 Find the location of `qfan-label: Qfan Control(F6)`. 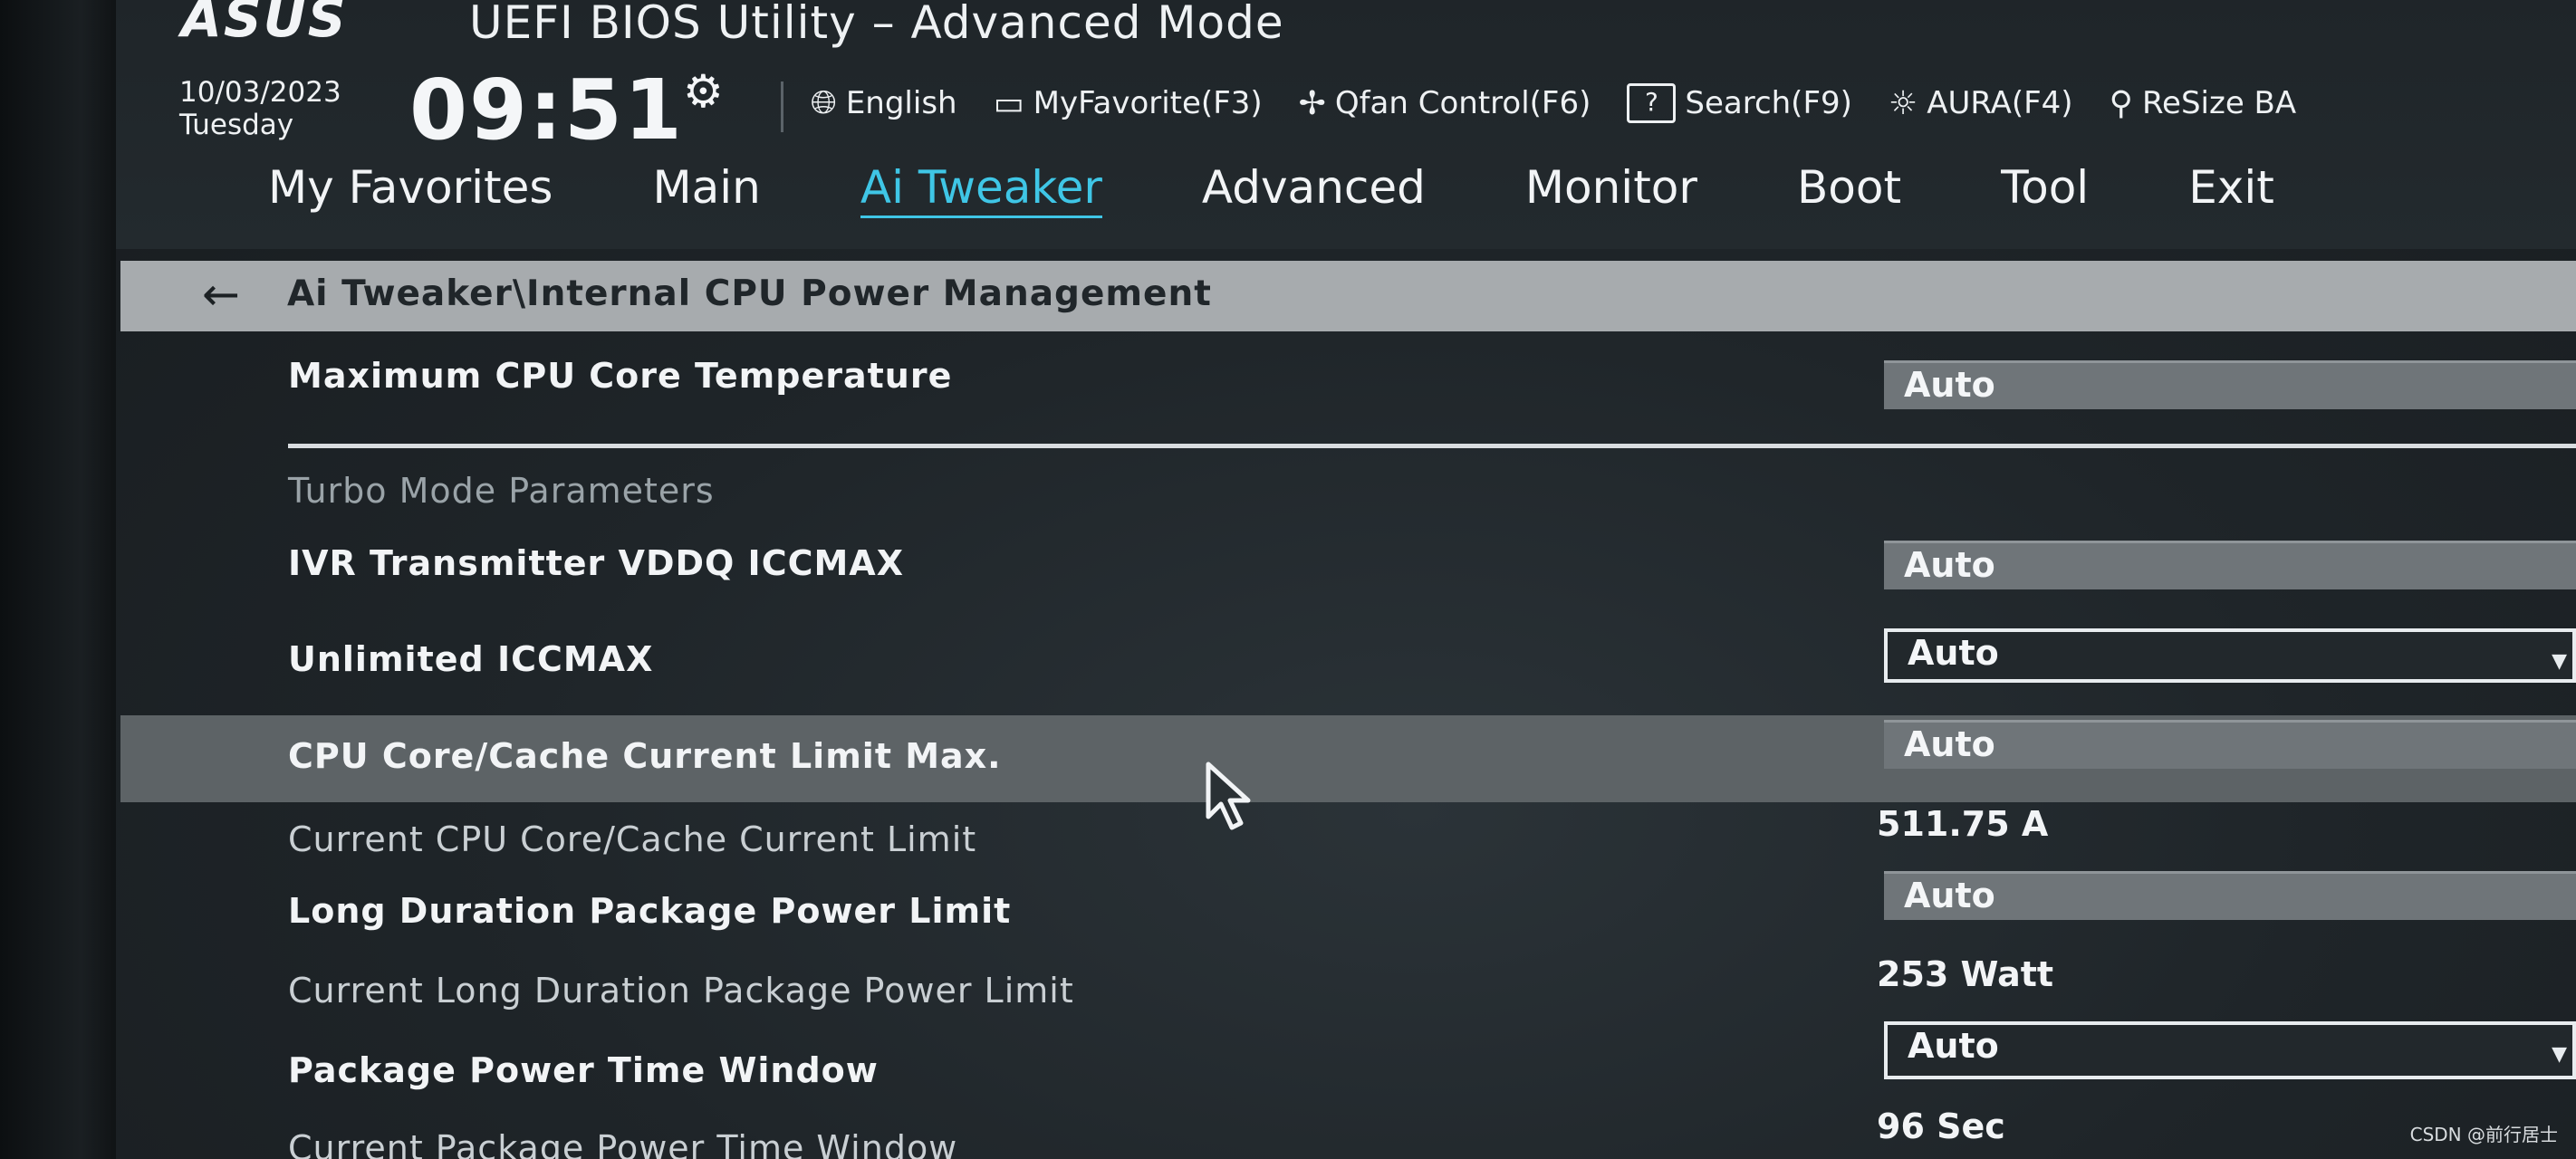

qfan-label: Qfan Control(F6) is located at coordinates (1462, 103).